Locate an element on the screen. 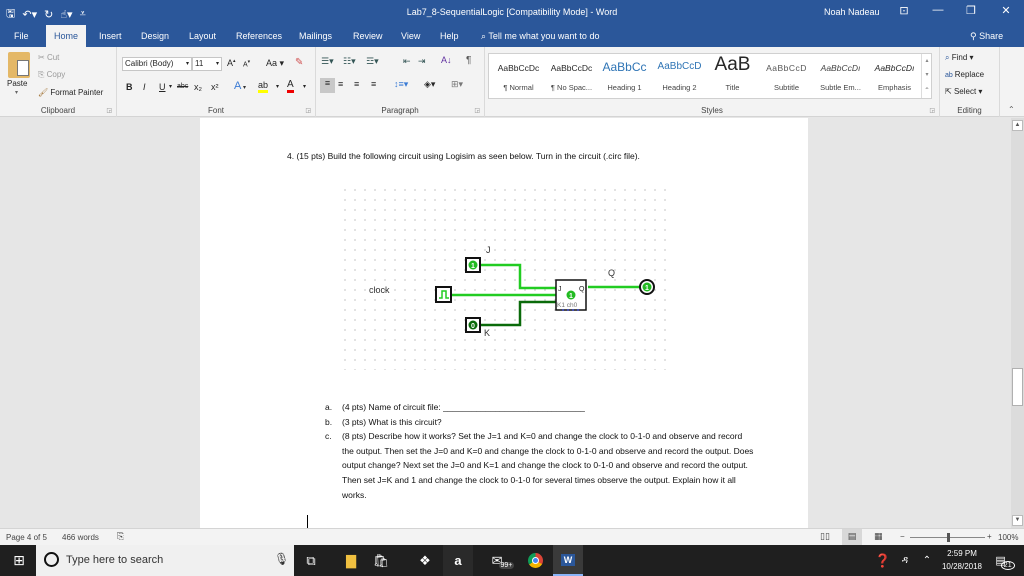  align-left-icon: ≡ is located at coordinates (327, 85).